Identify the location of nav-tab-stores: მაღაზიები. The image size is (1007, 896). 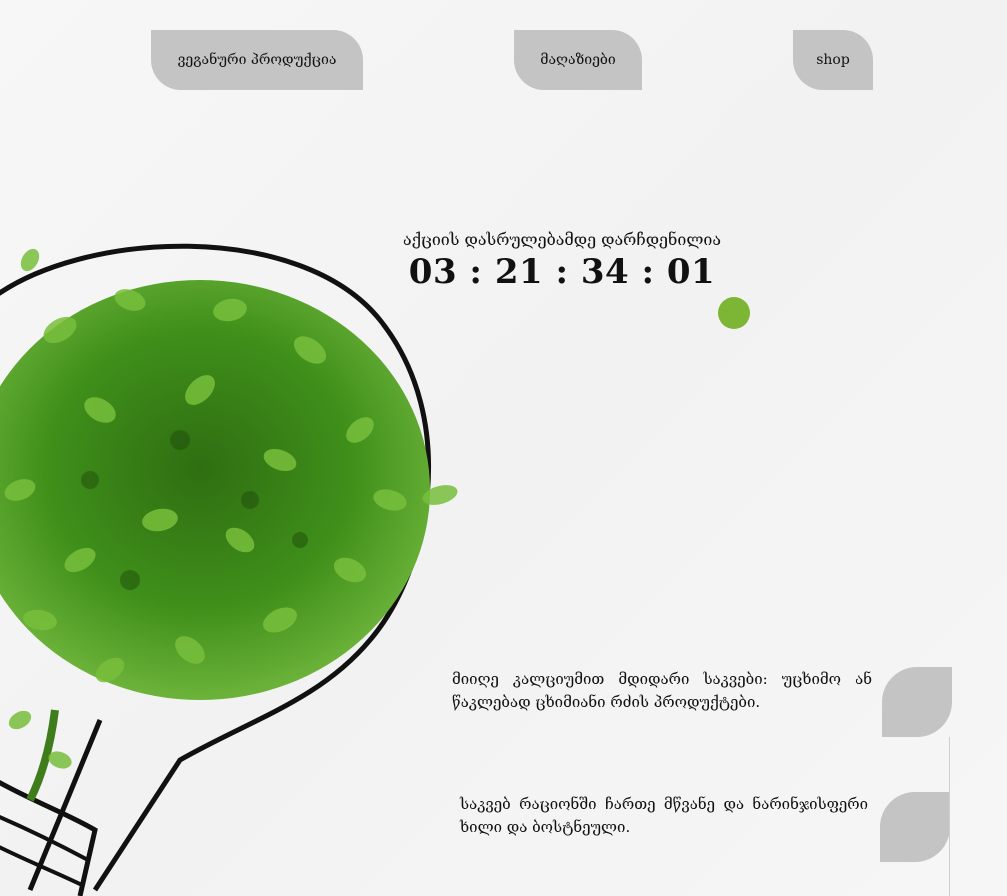
(578, 60).